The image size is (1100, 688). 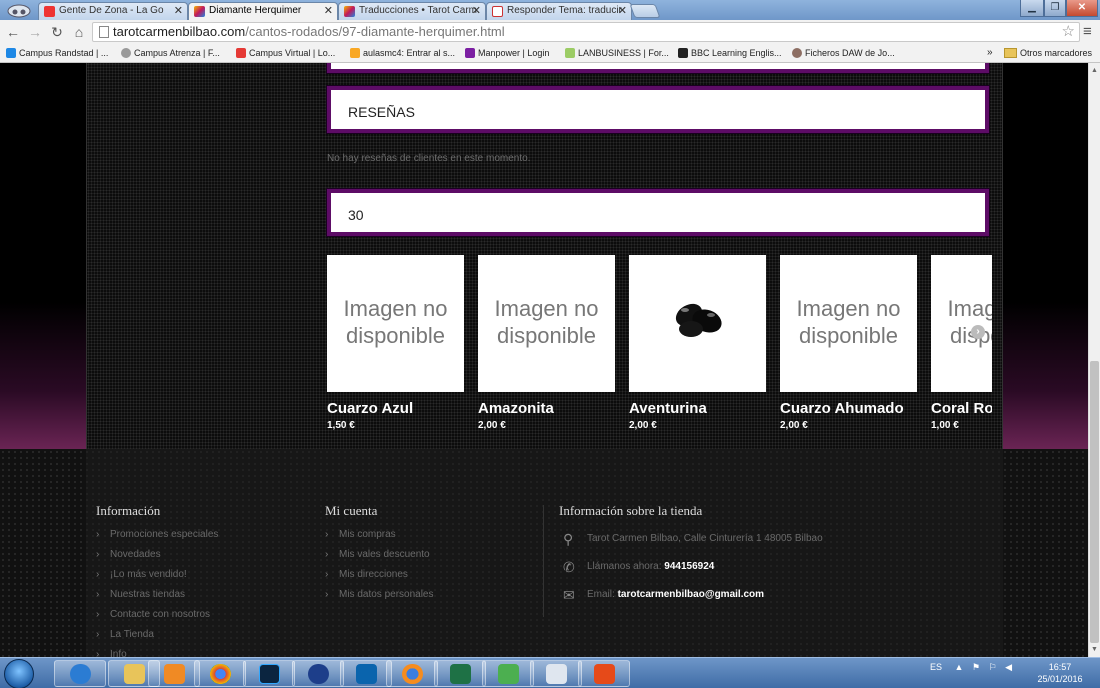 I want to click on taskbar-excel, so click(x=460, y=673).